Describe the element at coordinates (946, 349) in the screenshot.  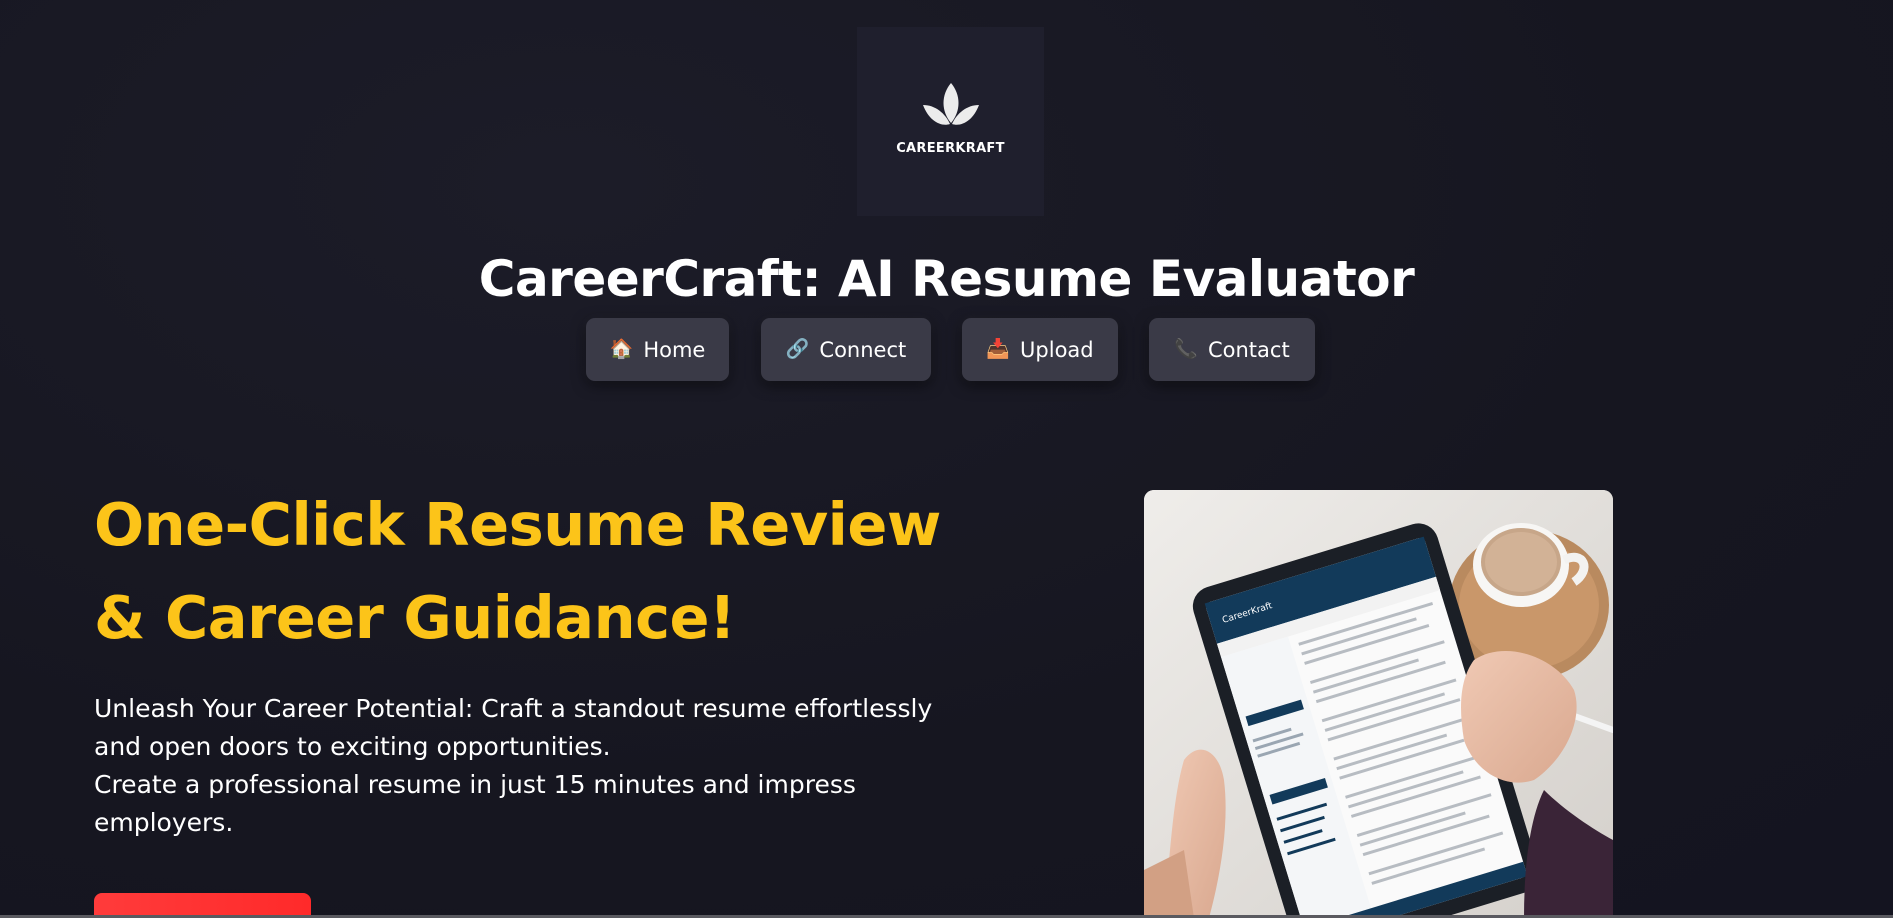
I see `main-nav: 🏠 Home 🔗 Connect 📥 Upload 📞 Contact` at that location.